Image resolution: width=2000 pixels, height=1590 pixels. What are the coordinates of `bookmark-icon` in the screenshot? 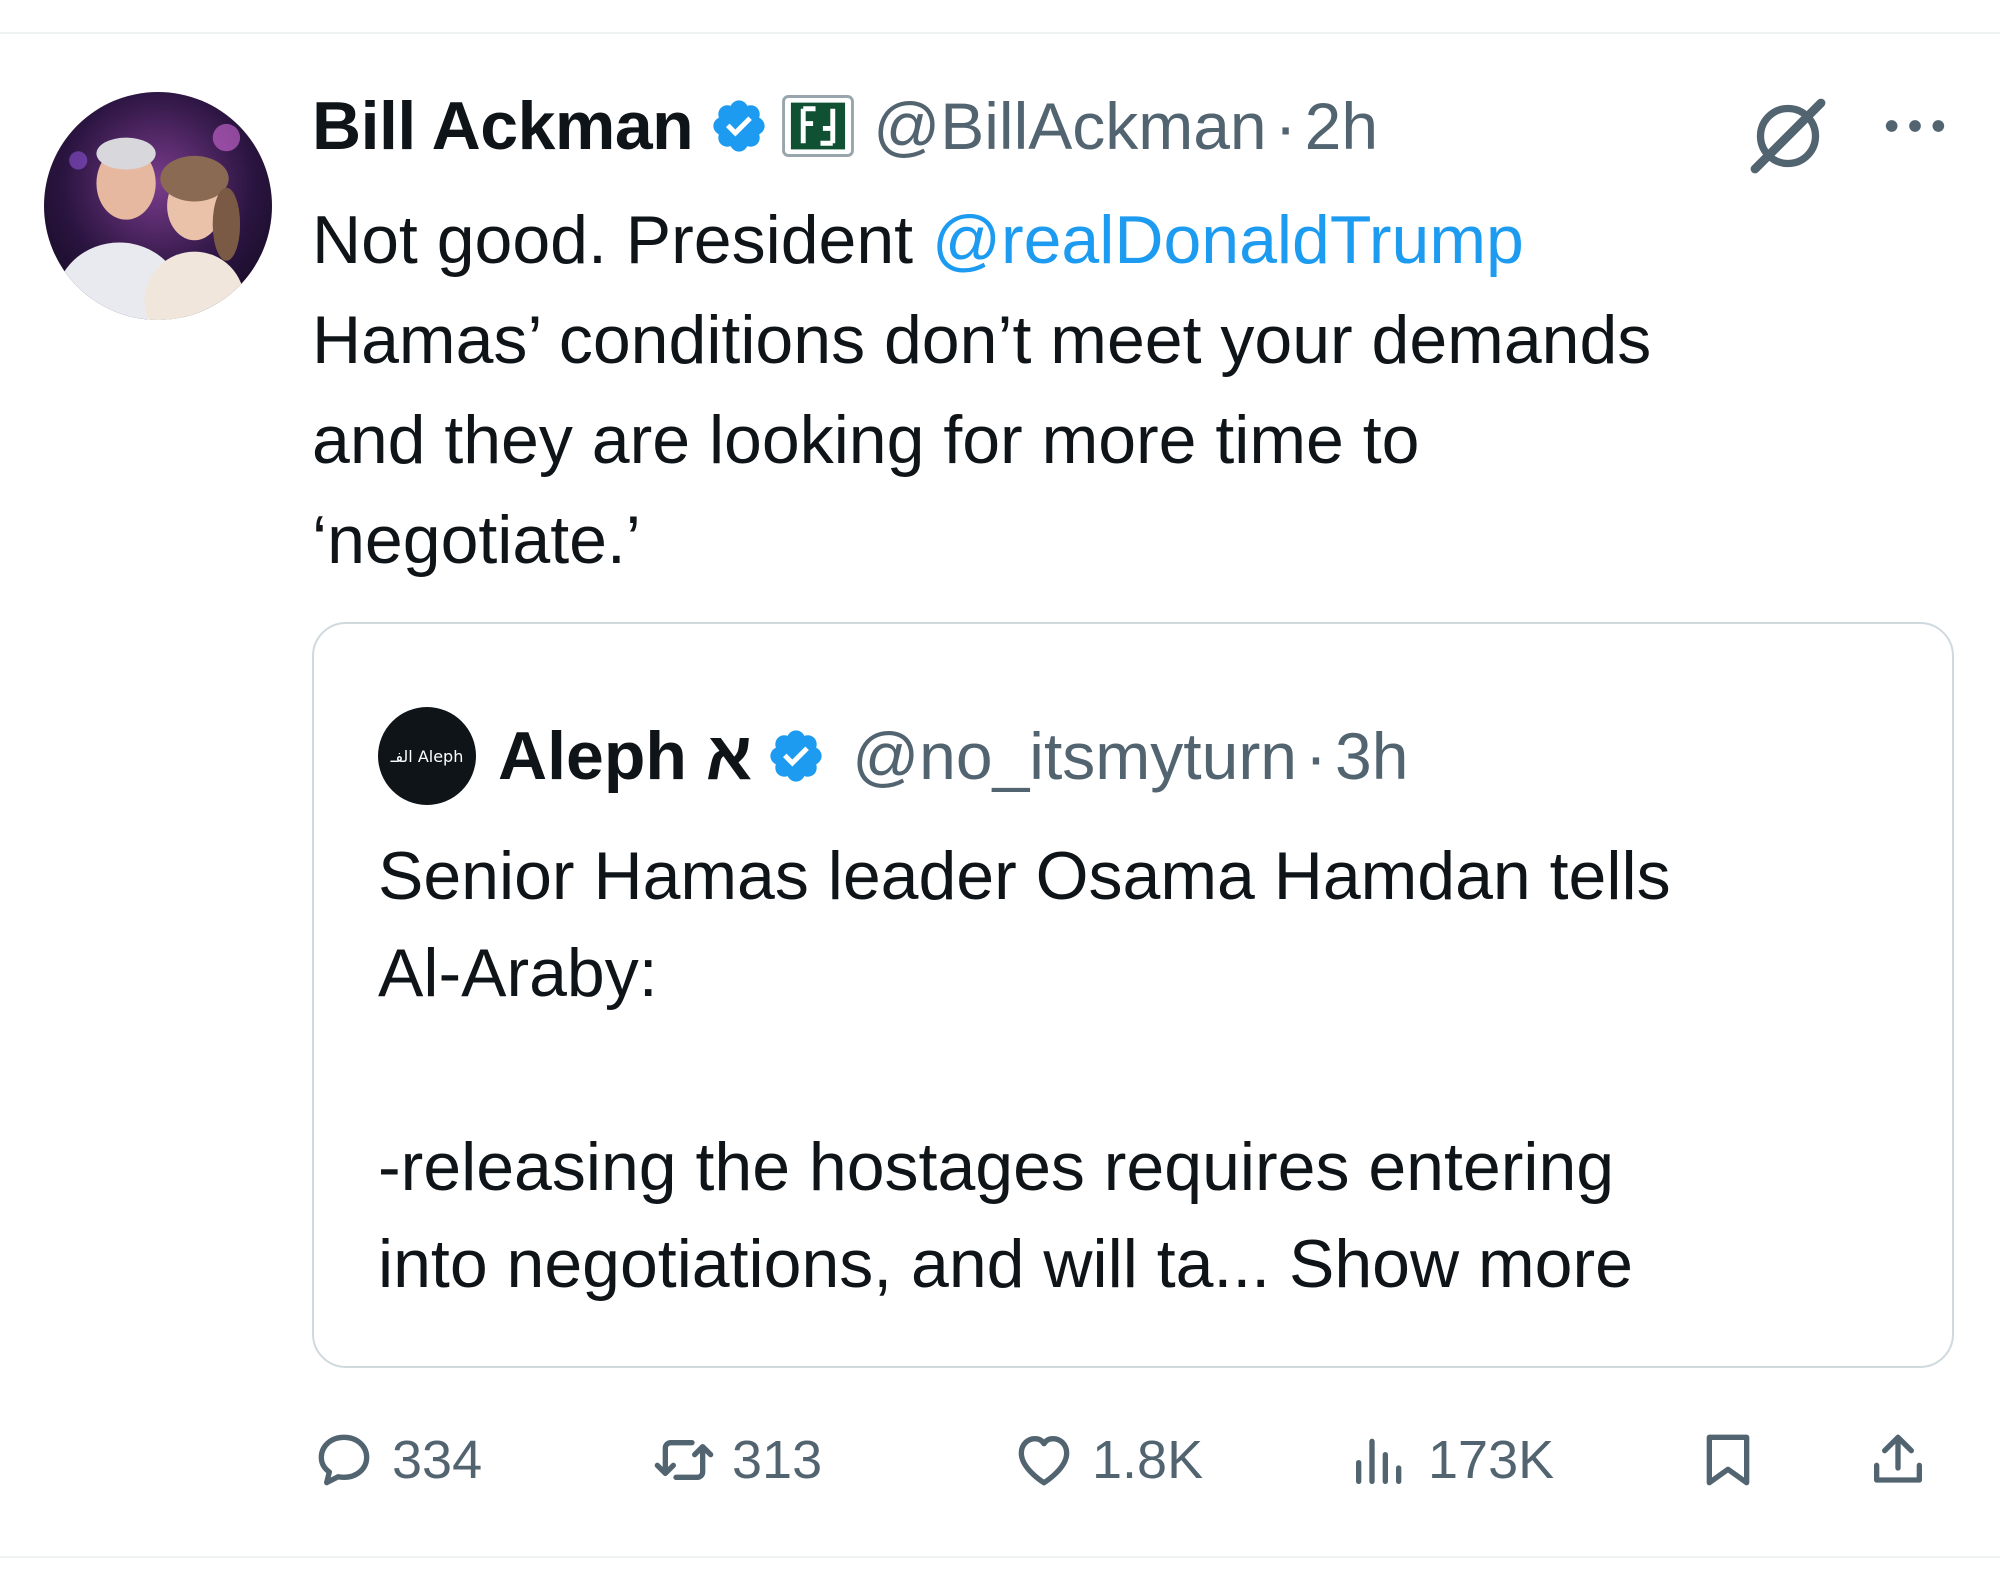 It's located at (1728, 1460).